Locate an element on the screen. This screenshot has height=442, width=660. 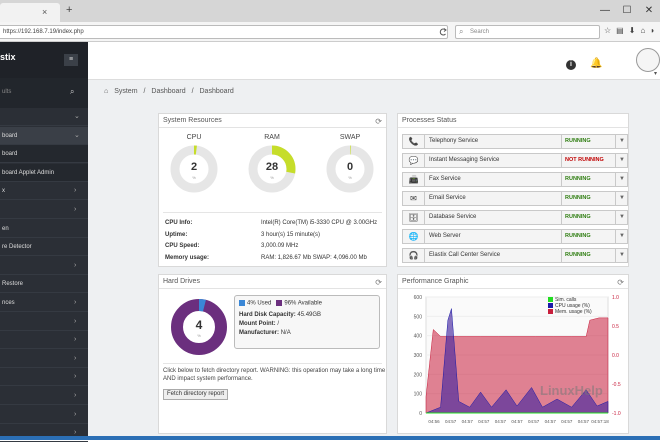
panel-header: Performance Graphic ⟳ is located at coordinates (513, 282).